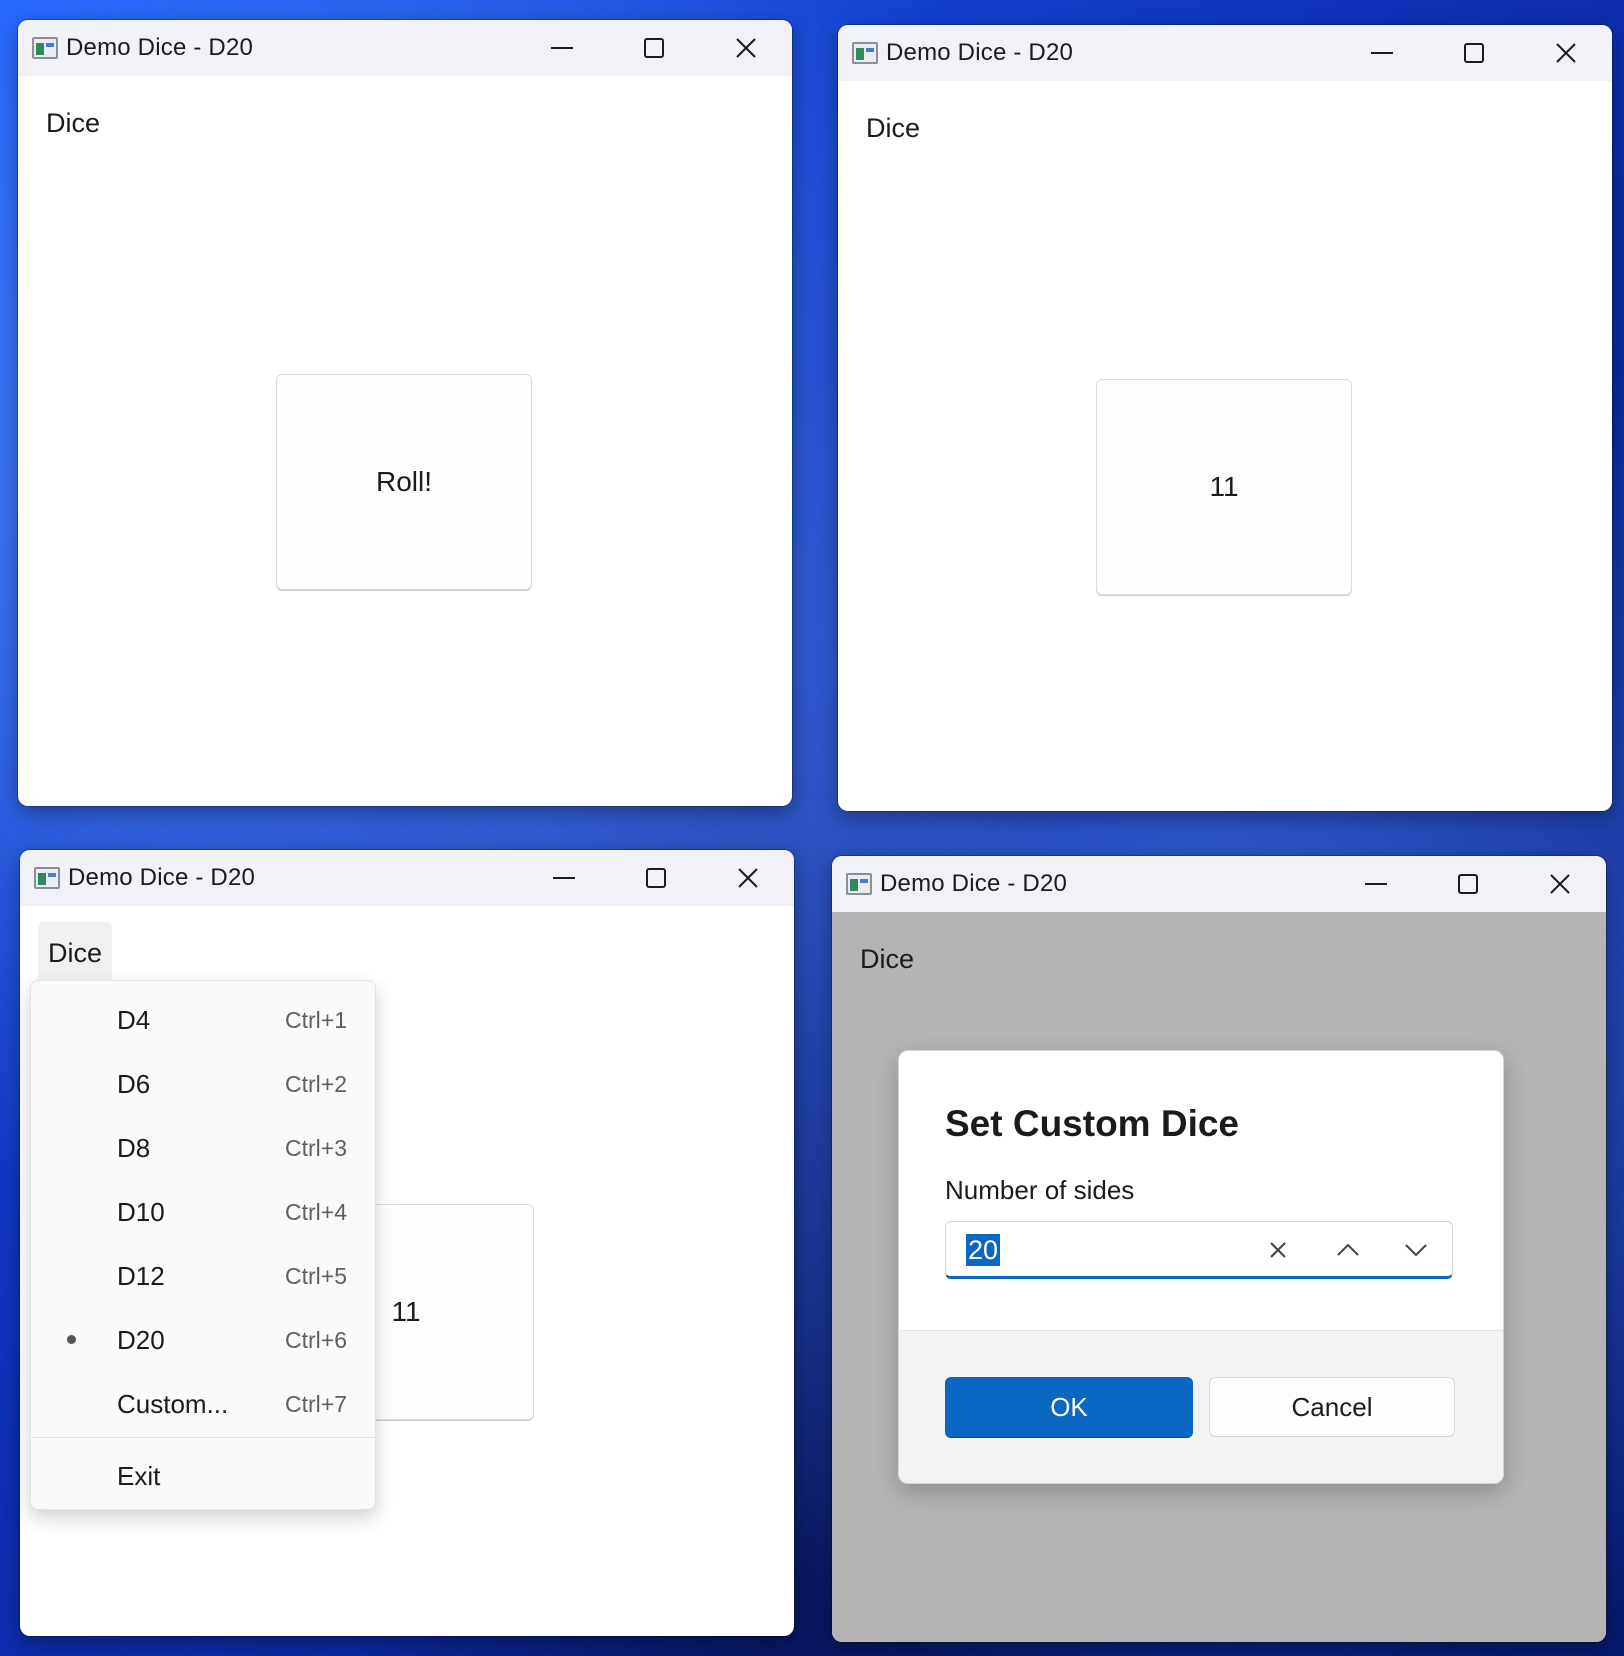 The height and width of the screenshot is (1656, 1624). I want to click on dialog-footer: OK Cancel, so click(1201, 1406).